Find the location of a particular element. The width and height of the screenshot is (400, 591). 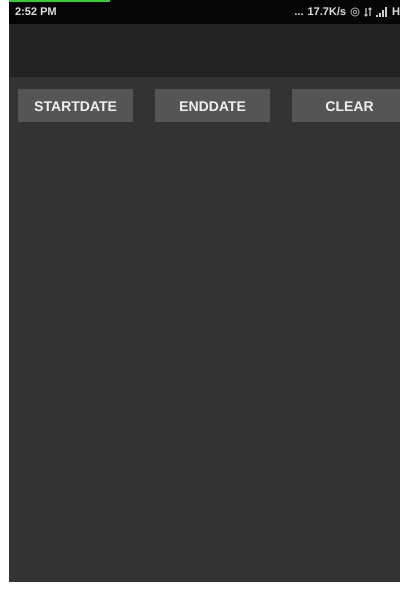

data-arrows-icon is located at coordinates (368, 12).